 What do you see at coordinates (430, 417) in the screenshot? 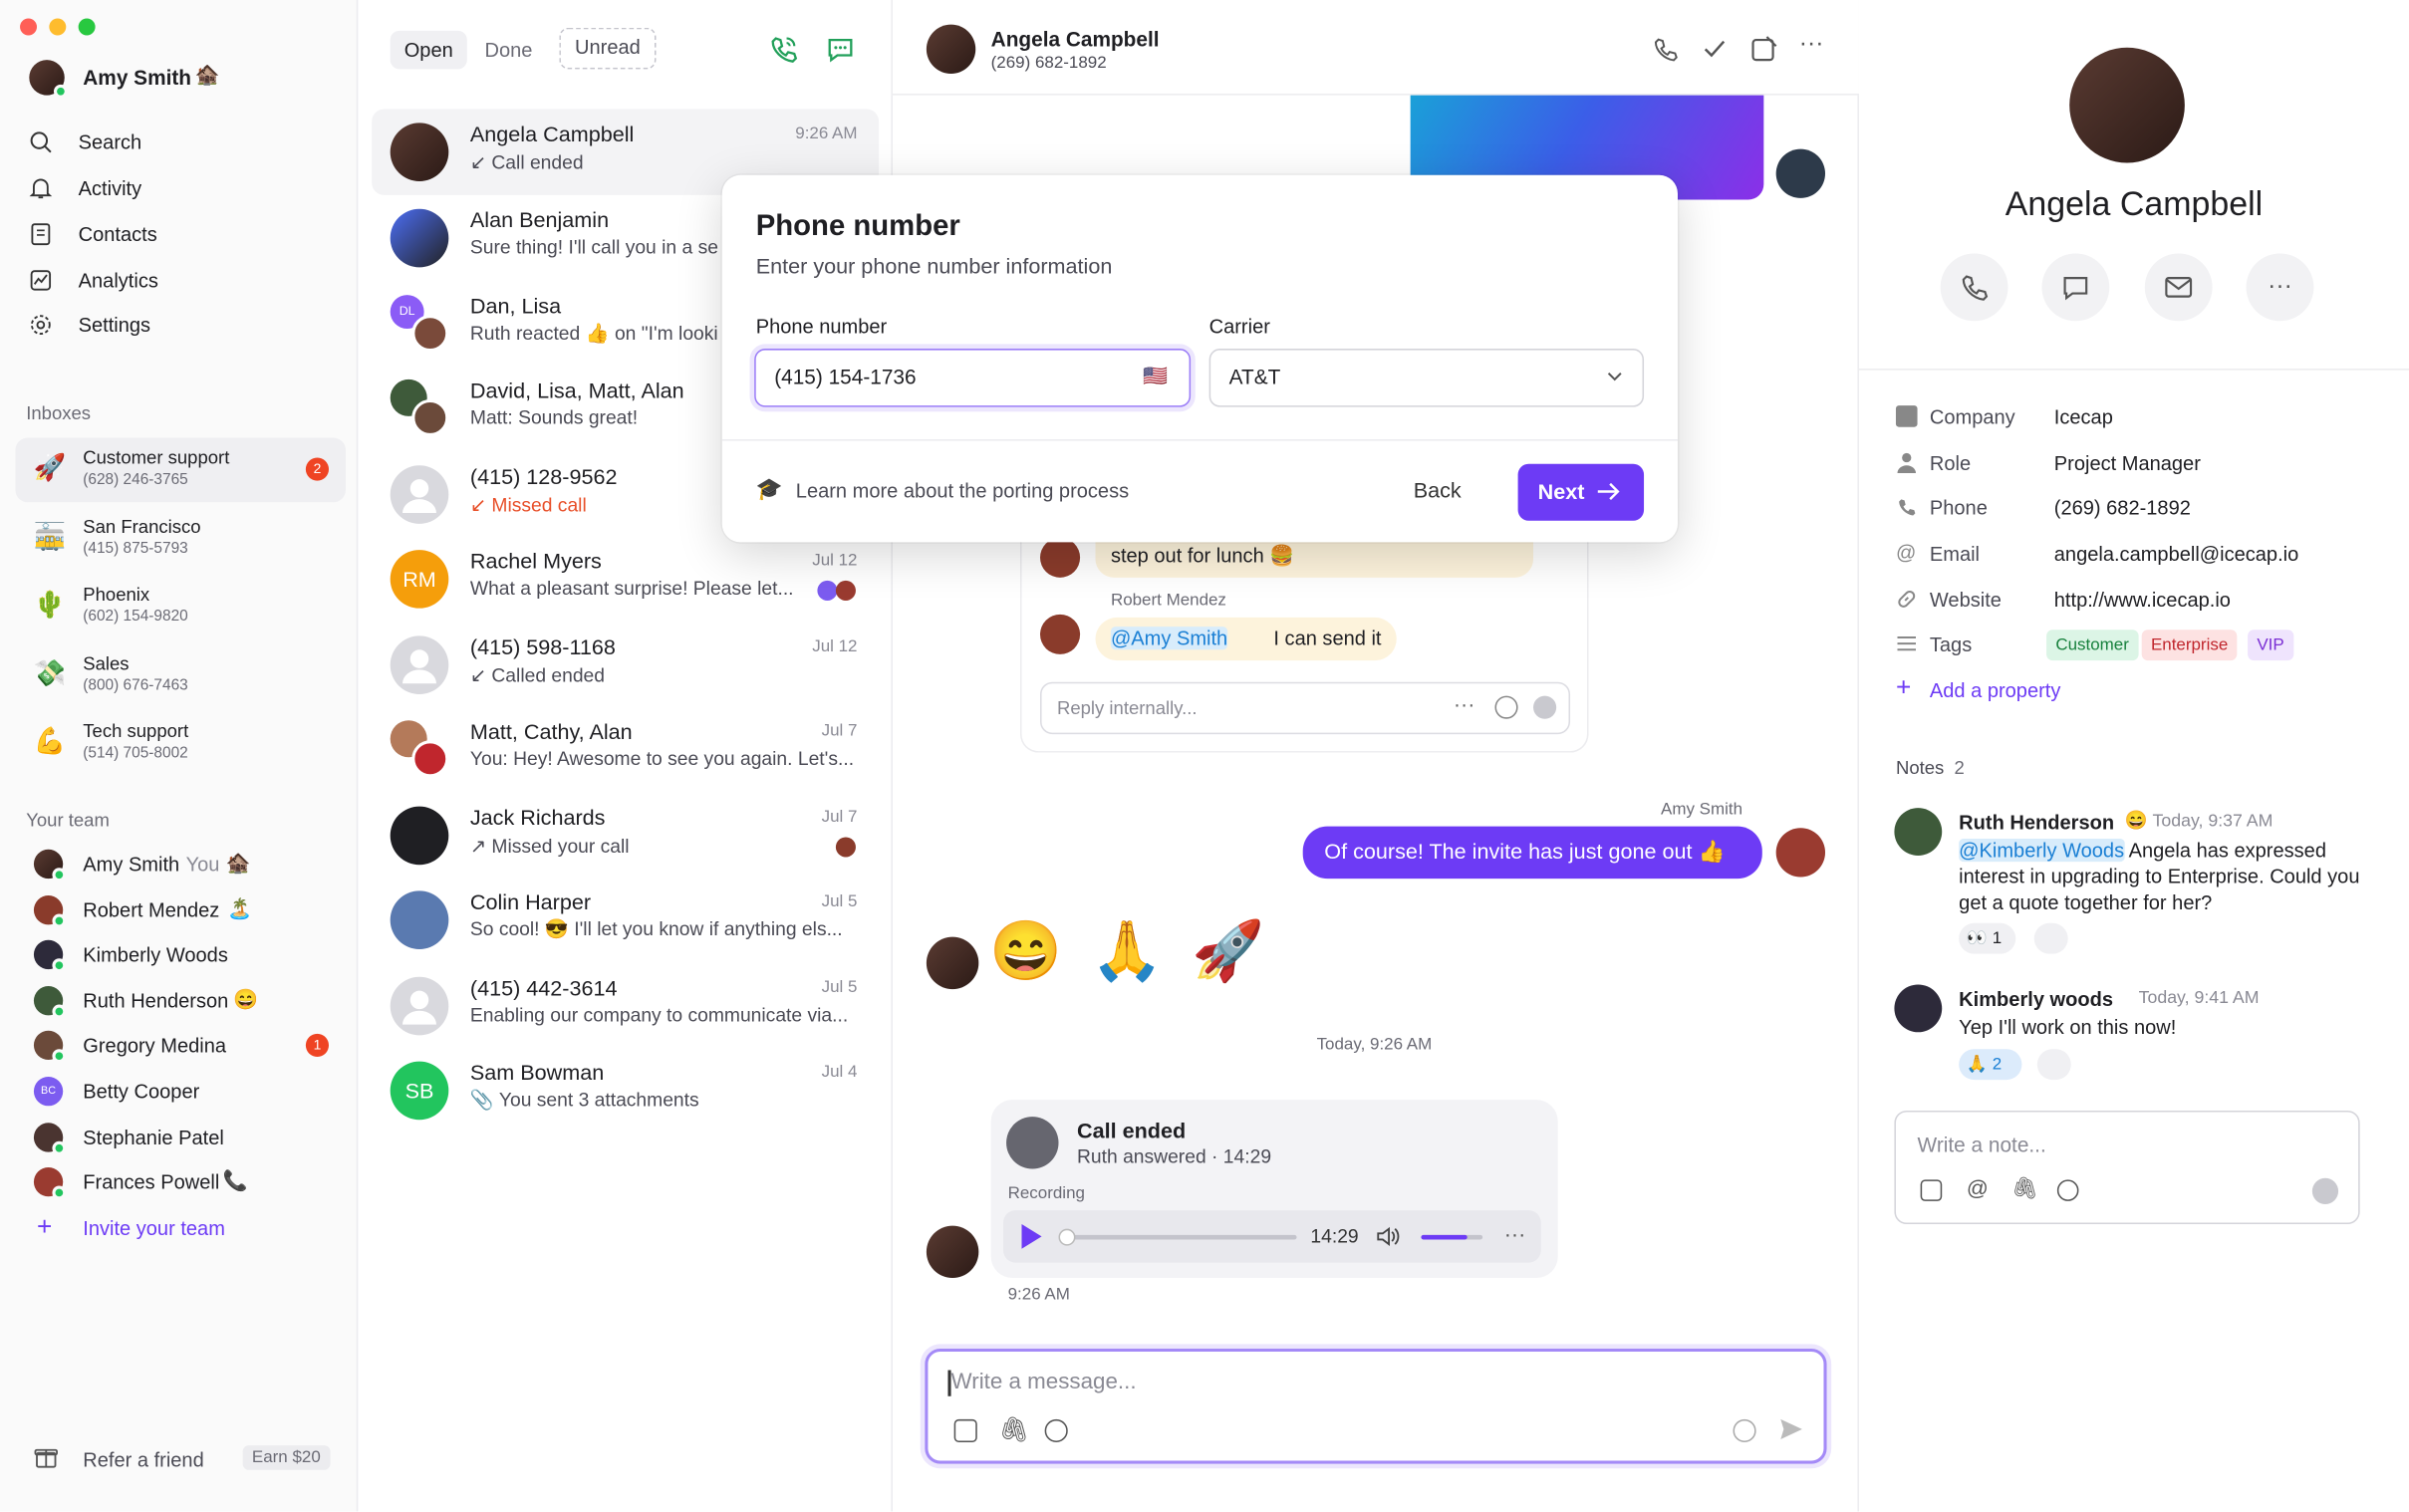
I see `avatar` at bounding box center [430, 417].